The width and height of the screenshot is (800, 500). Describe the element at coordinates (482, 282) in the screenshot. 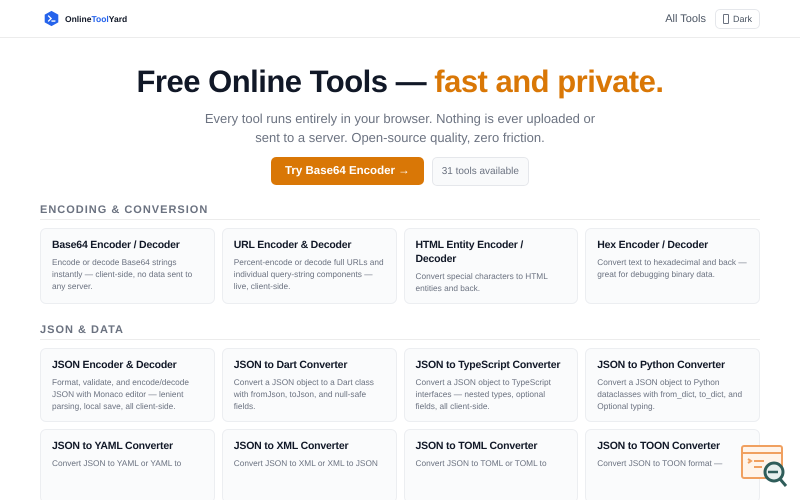

I see `tool-description: Convert special characters to HTML entities and back.` at that location.